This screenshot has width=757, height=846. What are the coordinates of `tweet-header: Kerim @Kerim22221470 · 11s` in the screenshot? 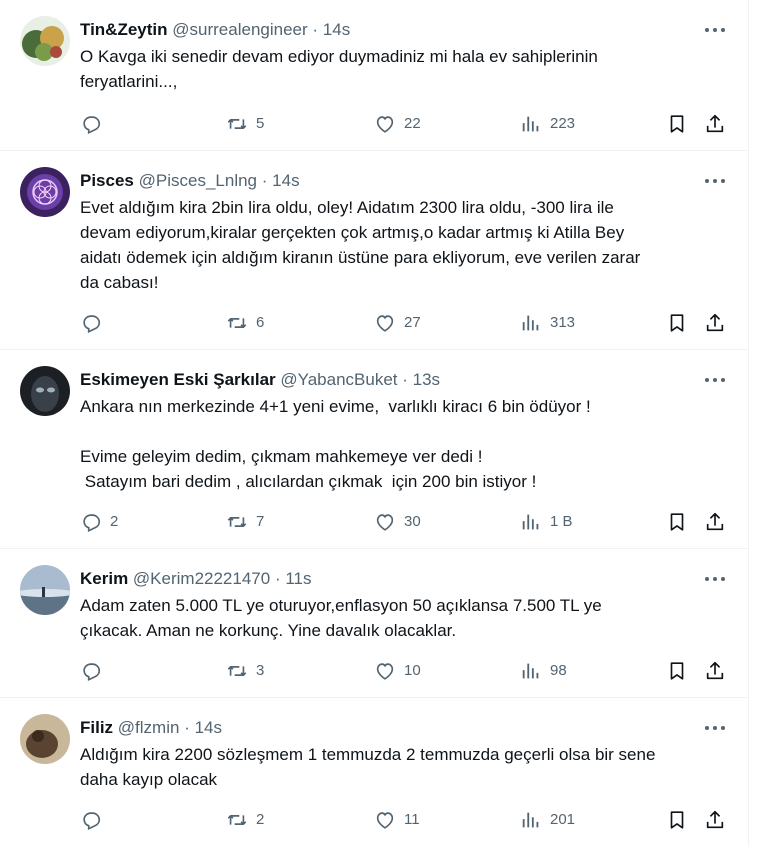 It's located at (196, 579).